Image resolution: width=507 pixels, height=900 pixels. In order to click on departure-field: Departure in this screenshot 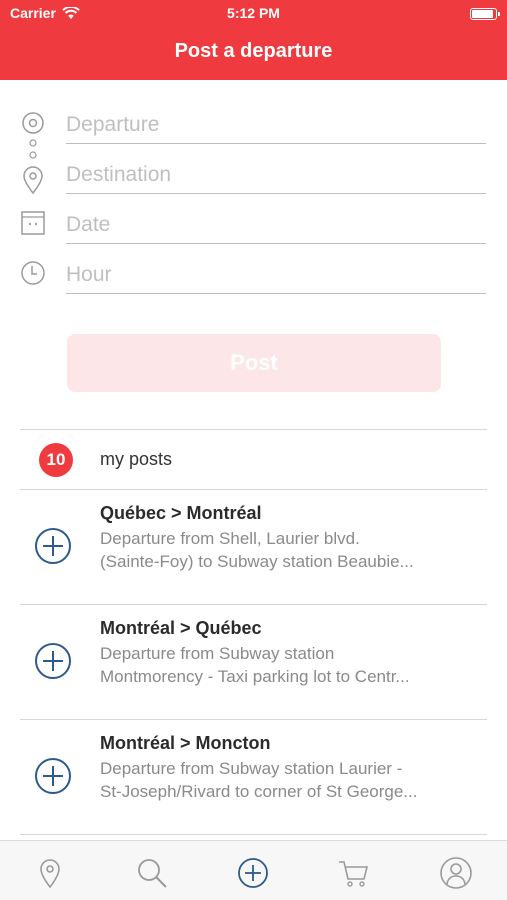, I will do `click(253, 125)`.